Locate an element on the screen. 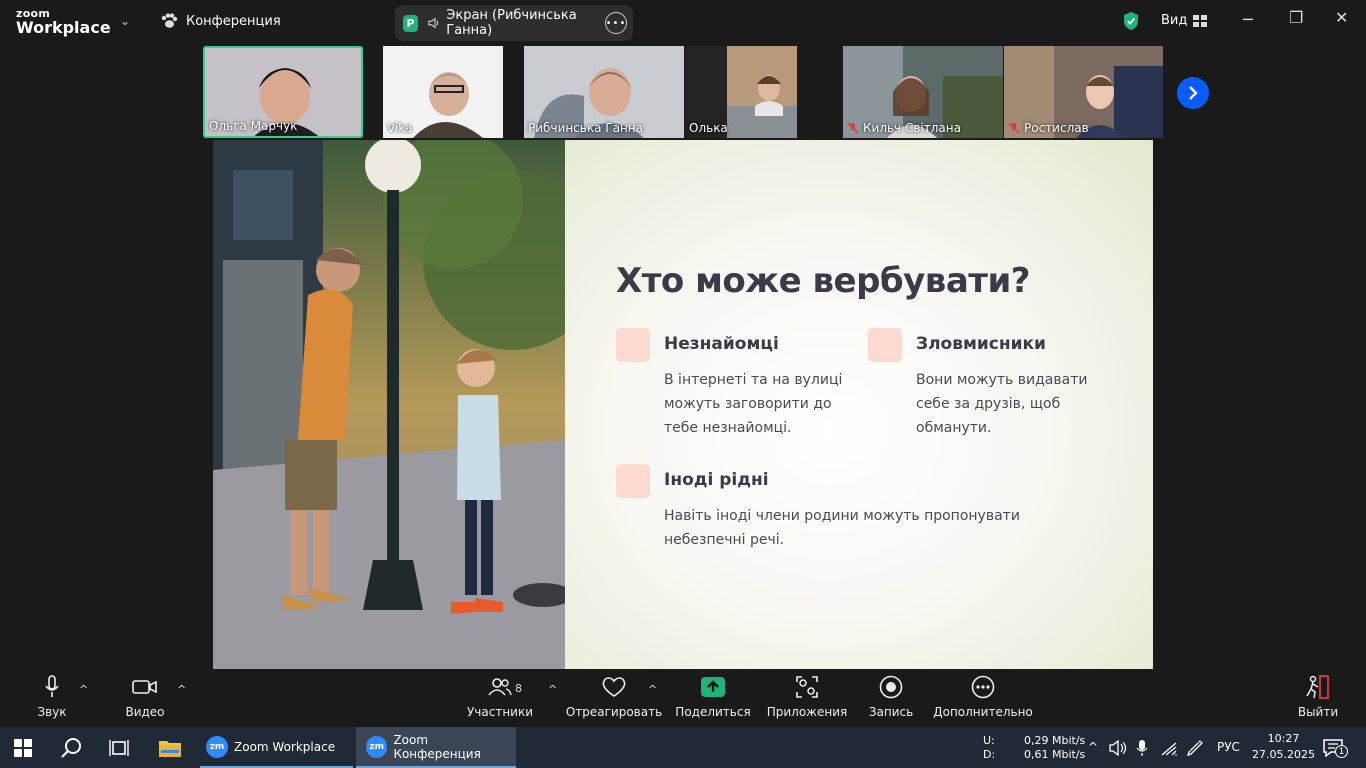 The image size is (1366, 768). chevron-down-icon: ⌄ is located at coordinates (125, 21).